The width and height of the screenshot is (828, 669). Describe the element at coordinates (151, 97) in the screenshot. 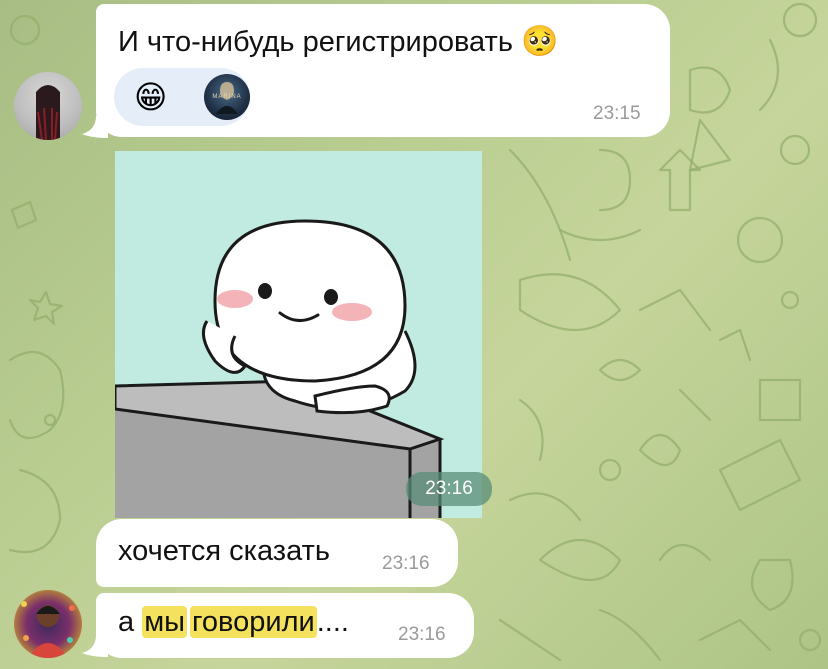

I see `grinning-face-emoji-icon: 😁` at that location.